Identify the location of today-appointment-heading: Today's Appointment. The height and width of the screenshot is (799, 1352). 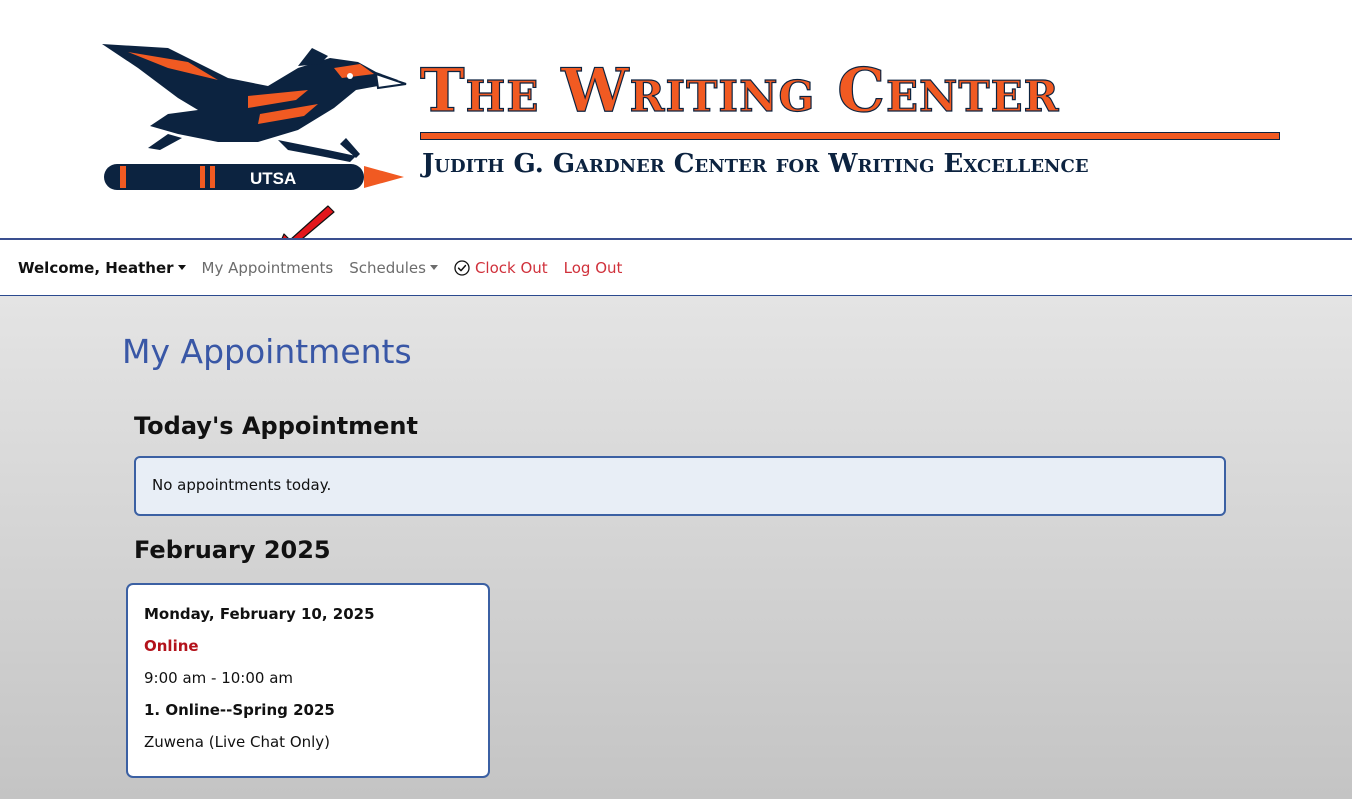
(276, 426).